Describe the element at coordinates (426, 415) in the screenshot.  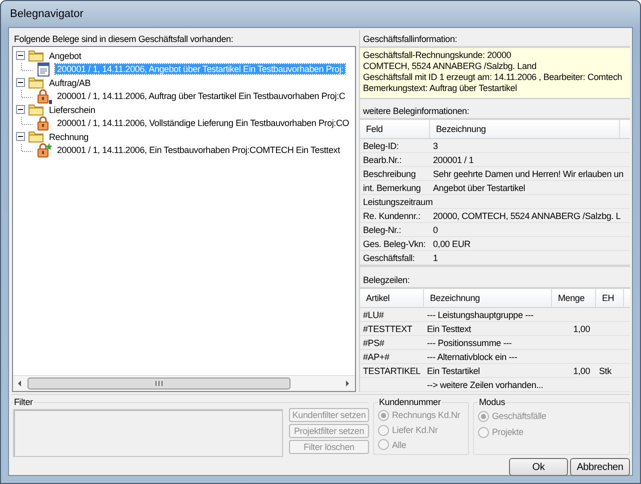
I see `radio-label: Rechnungs Kd.Nr` at that location.